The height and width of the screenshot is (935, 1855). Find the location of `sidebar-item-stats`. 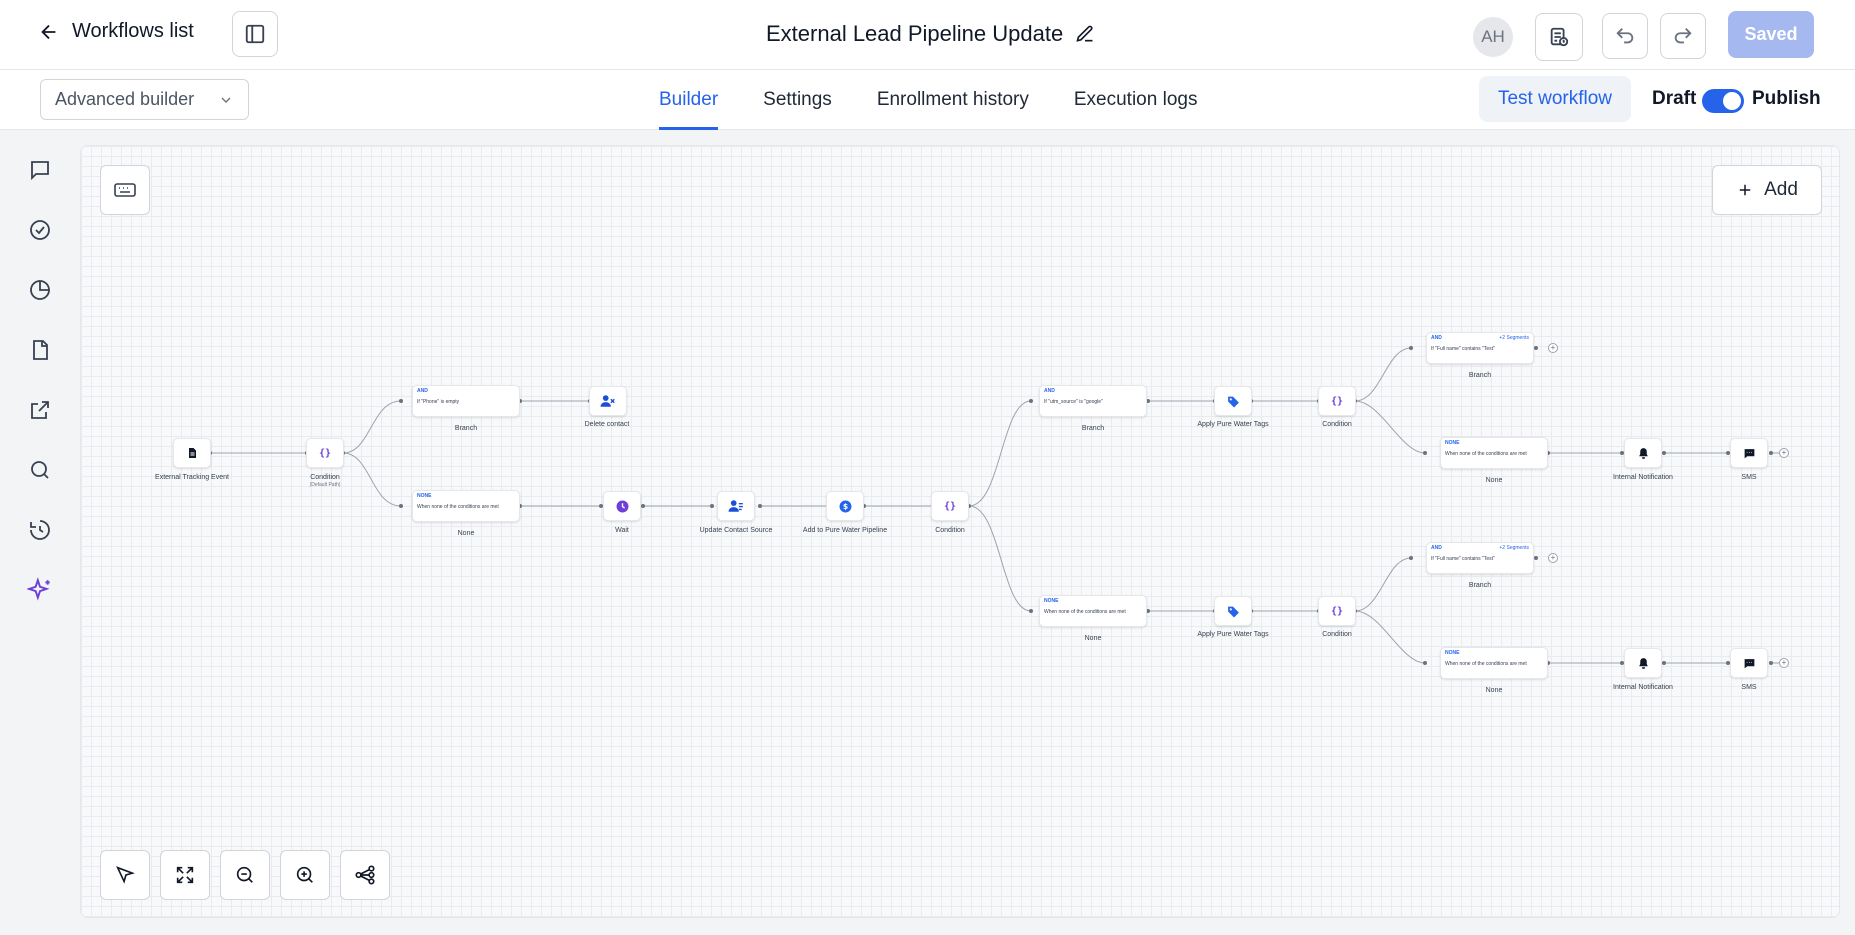

sidebar-item-stats is located at coordinates (40, 290).